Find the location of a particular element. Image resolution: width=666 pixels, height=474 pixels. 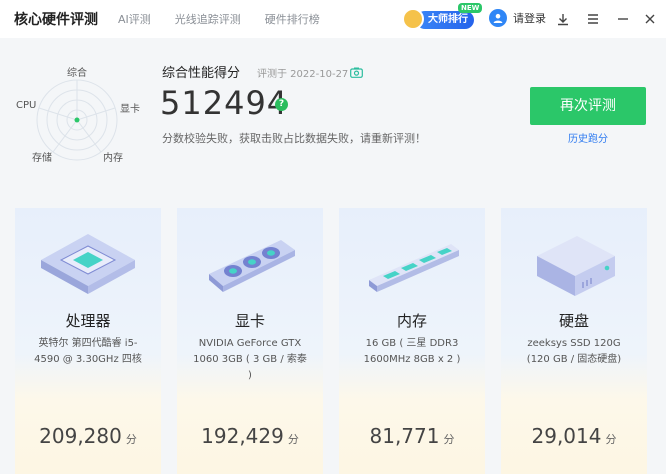

cpu-card-score: 209,280 分 is located at coordinates (88, 436).